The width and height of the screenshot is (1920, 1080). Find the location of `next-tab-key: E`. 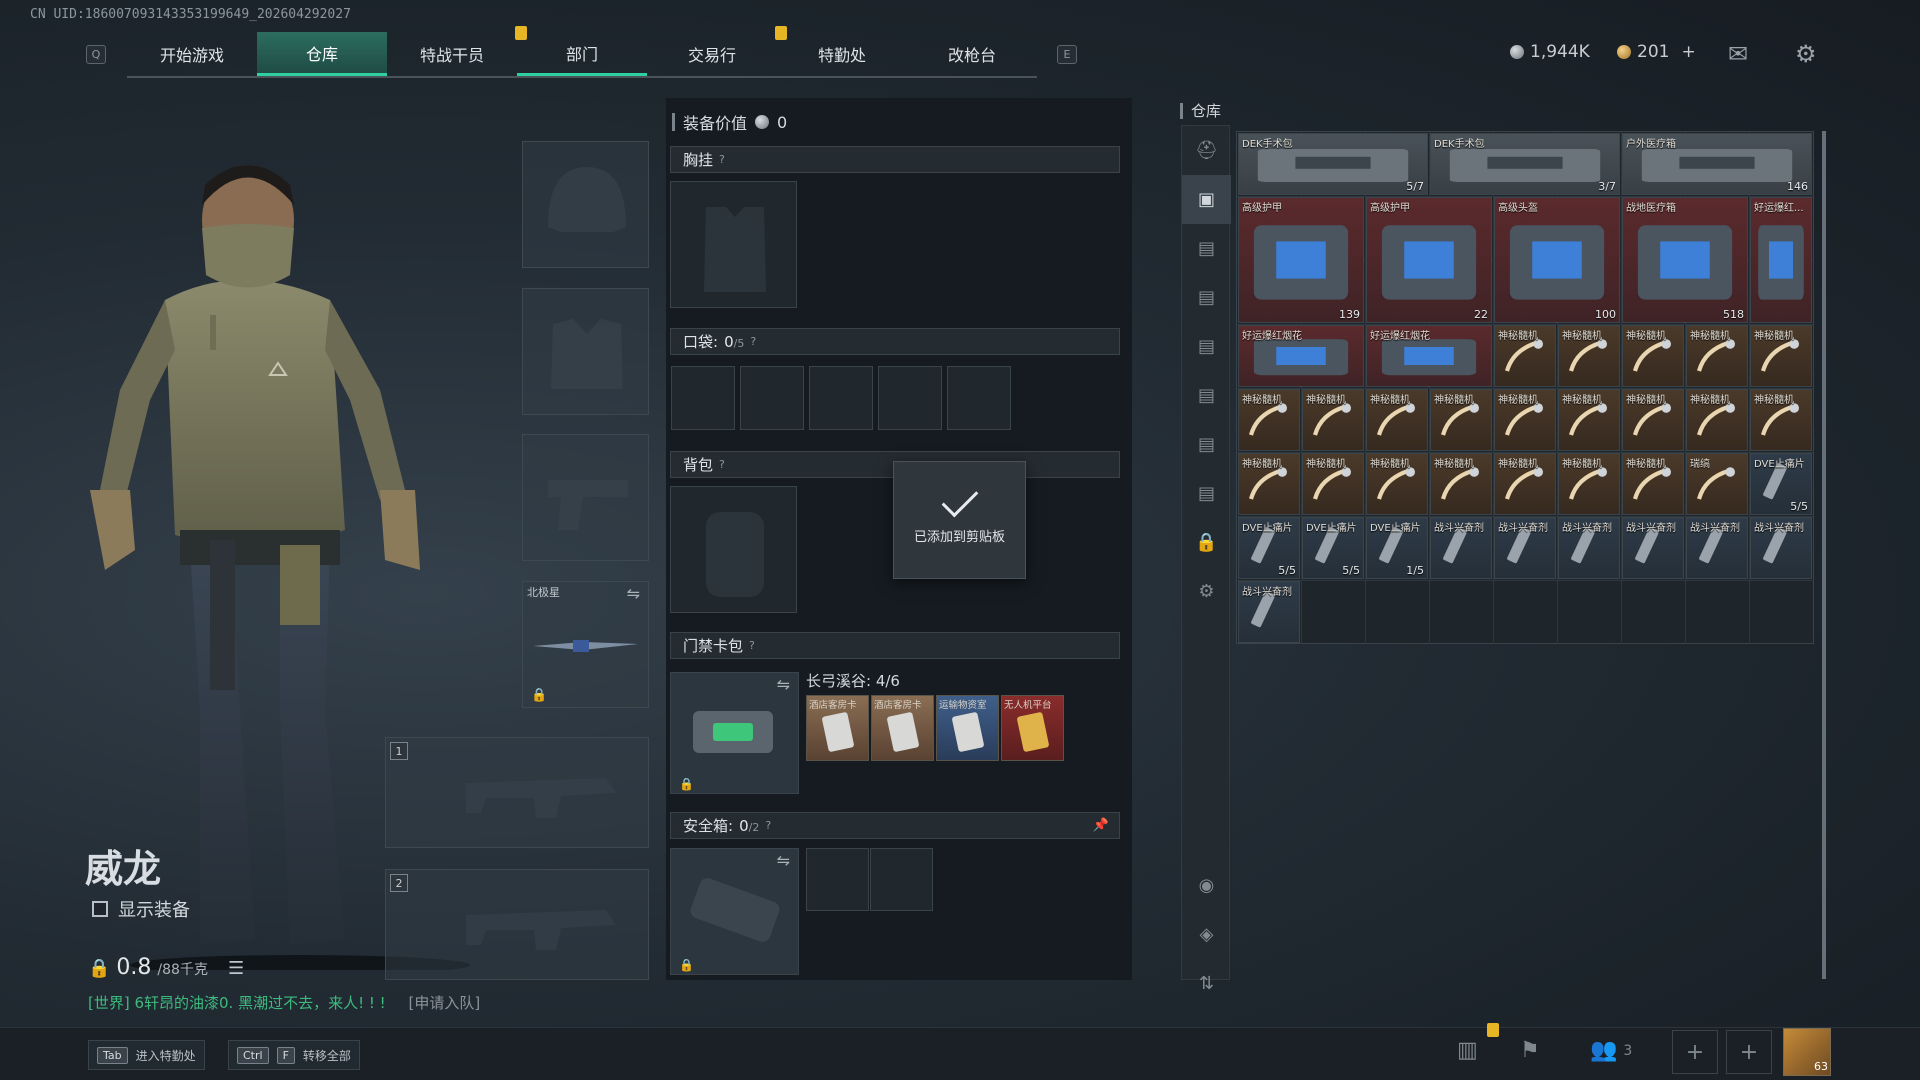

next-tab-key: E is located at coordinates (1067, 54).